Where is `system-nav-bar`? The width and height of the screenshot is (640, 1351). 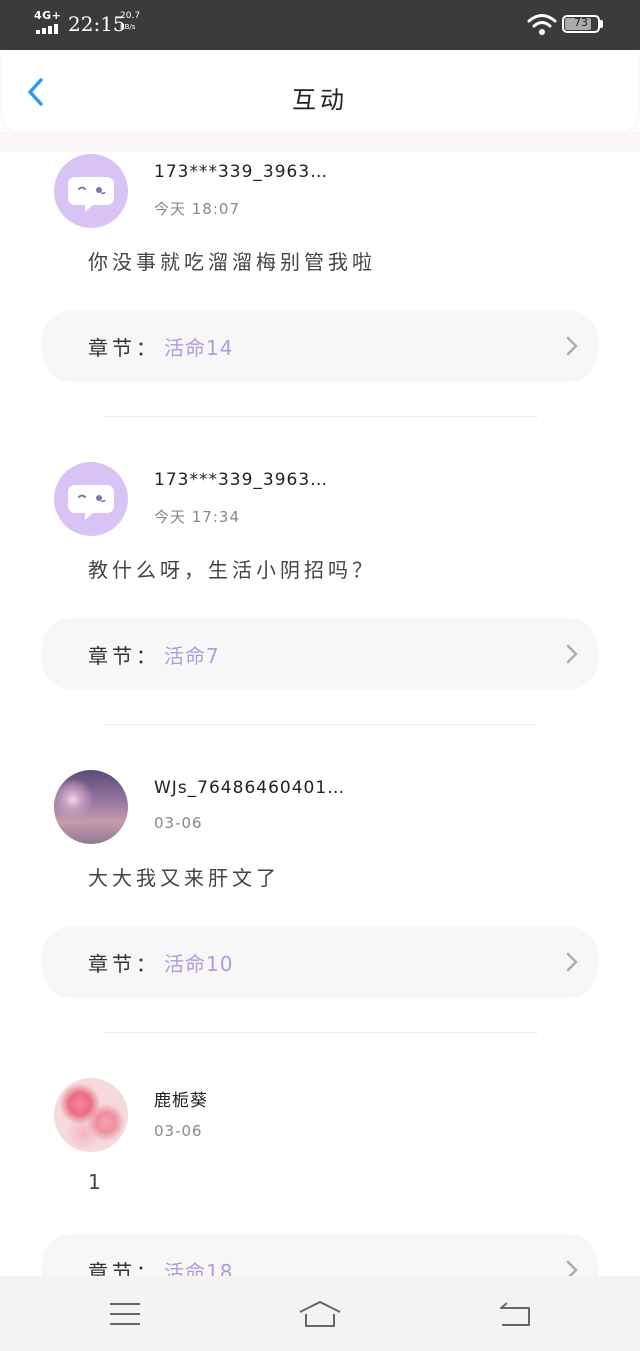 system-nav-bar is located at coordinates (320, 1313).